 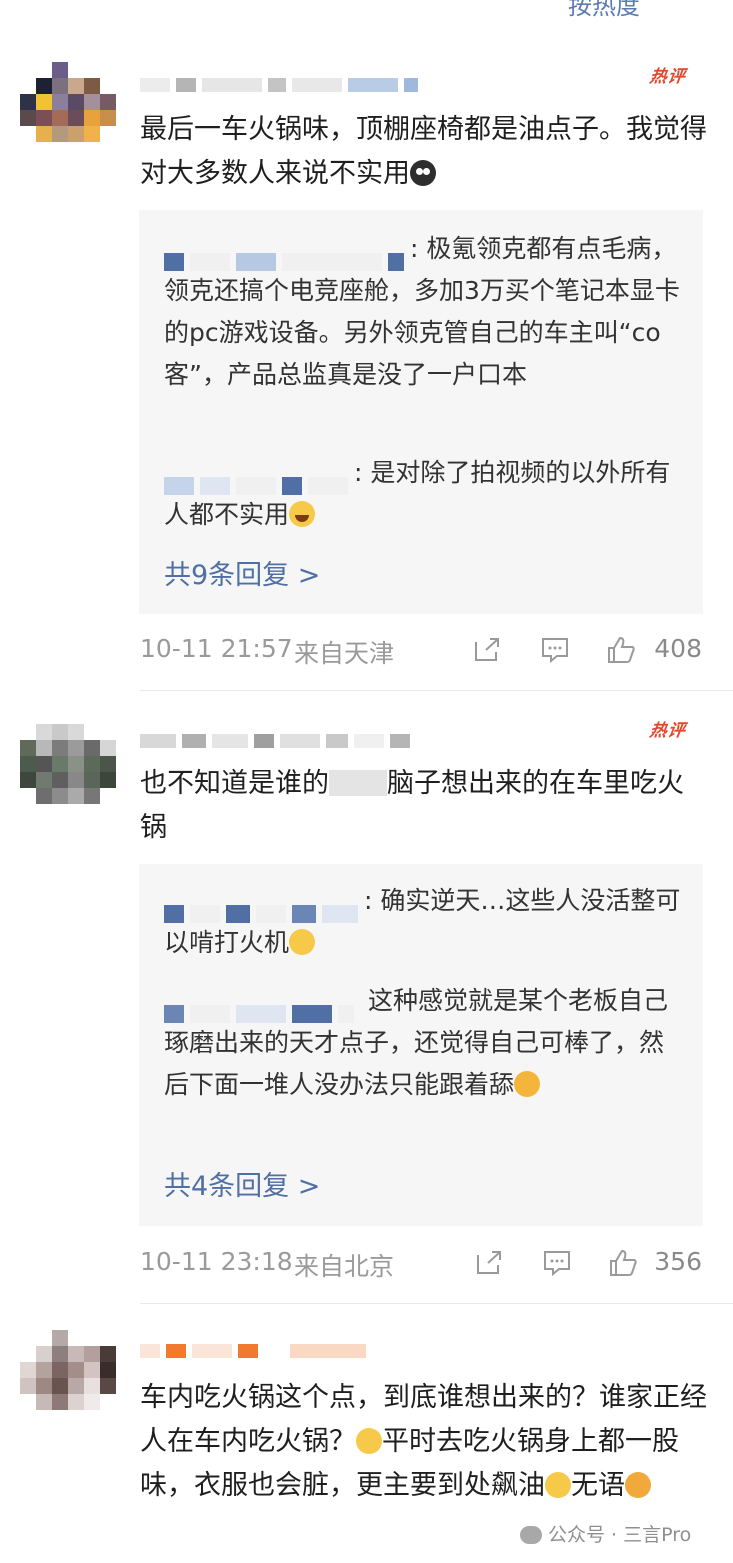 What do you see at coordinates (638, 1485) in the screenshot?
I see `facepalm-icon` at bounding box center [638, 1485].